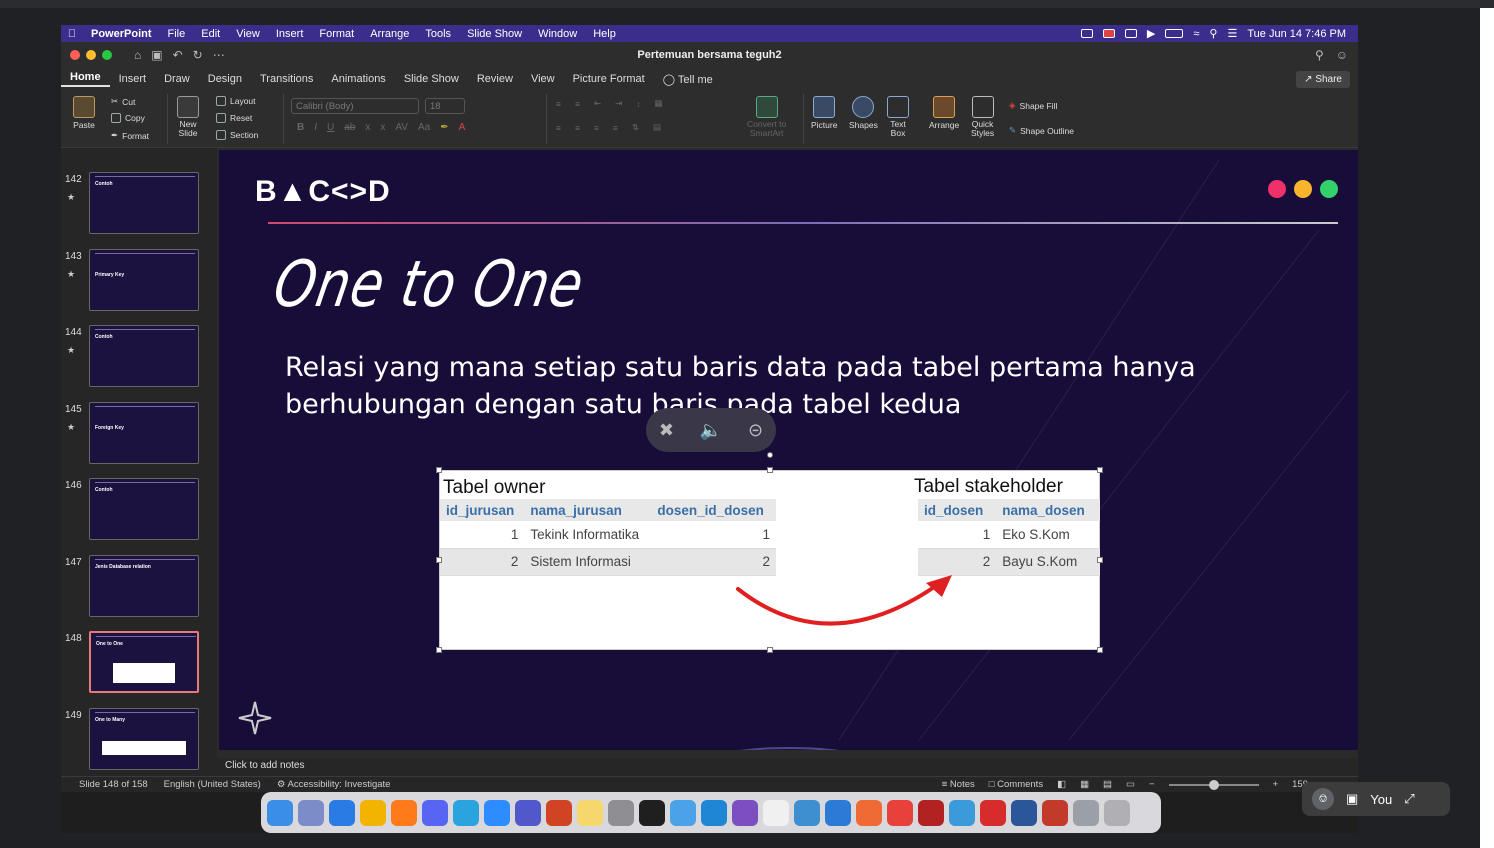  Describe the element at coordinates (107, 55) in the screenshot. I see `zoom-window-button` at that location.